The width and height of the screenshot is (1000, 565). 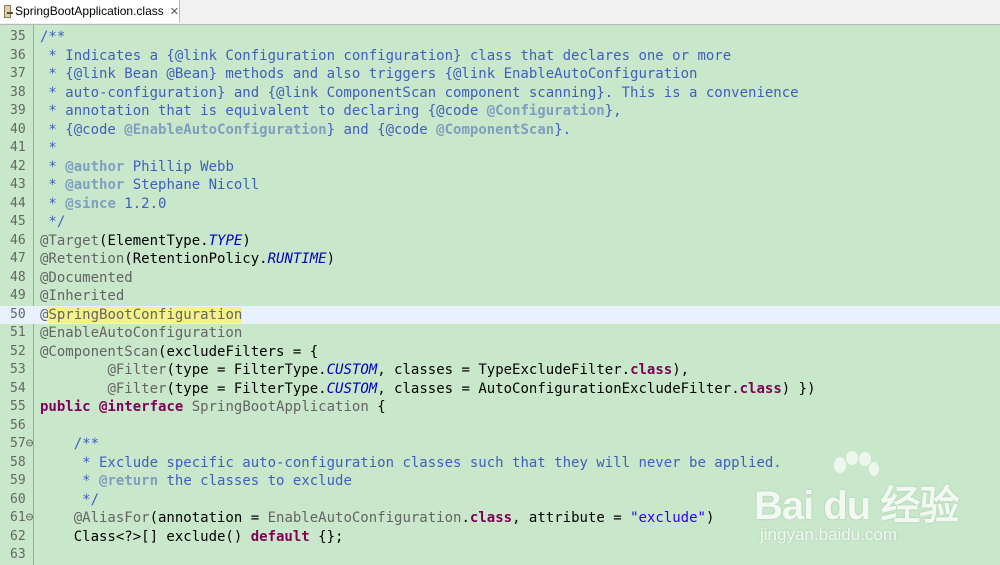 I want to click on code-token: (RetentionPolicy., so click(x=196, y=259).